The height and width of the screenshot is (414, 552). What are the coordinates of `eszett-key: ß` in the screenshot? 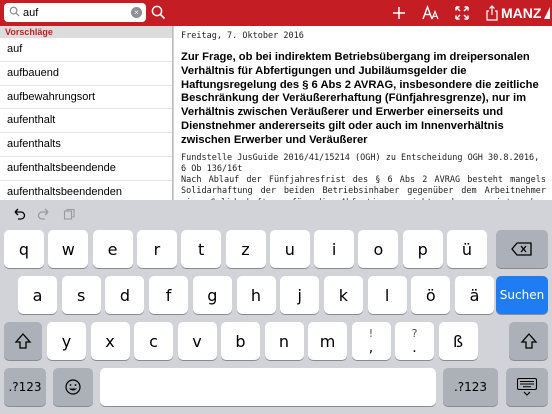 It's located at (458, 341).